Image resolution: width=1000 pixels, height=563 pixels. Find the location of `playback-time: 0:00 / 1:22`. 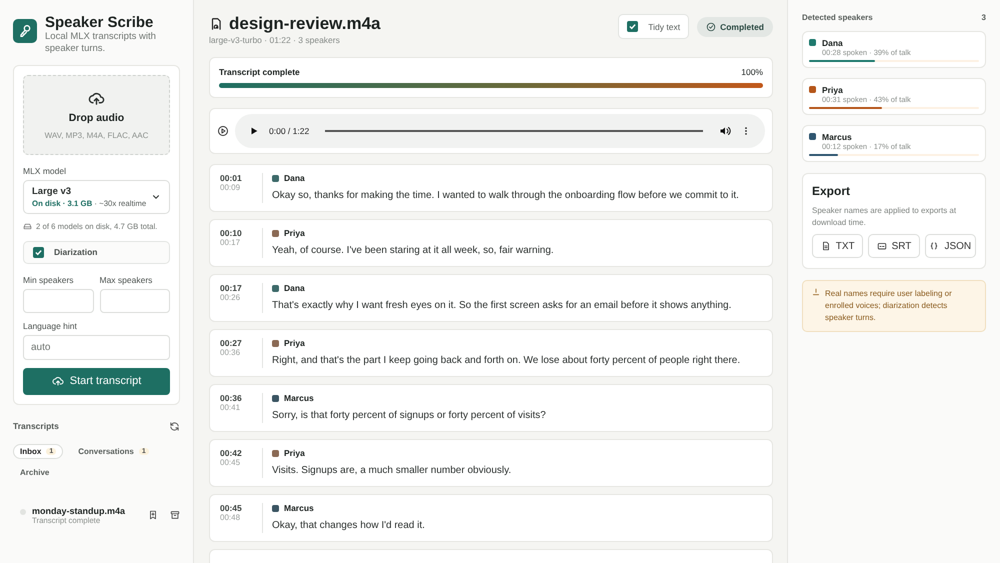

playback-time: 0:00 / 1:22 is located at coordinates (289, 131).